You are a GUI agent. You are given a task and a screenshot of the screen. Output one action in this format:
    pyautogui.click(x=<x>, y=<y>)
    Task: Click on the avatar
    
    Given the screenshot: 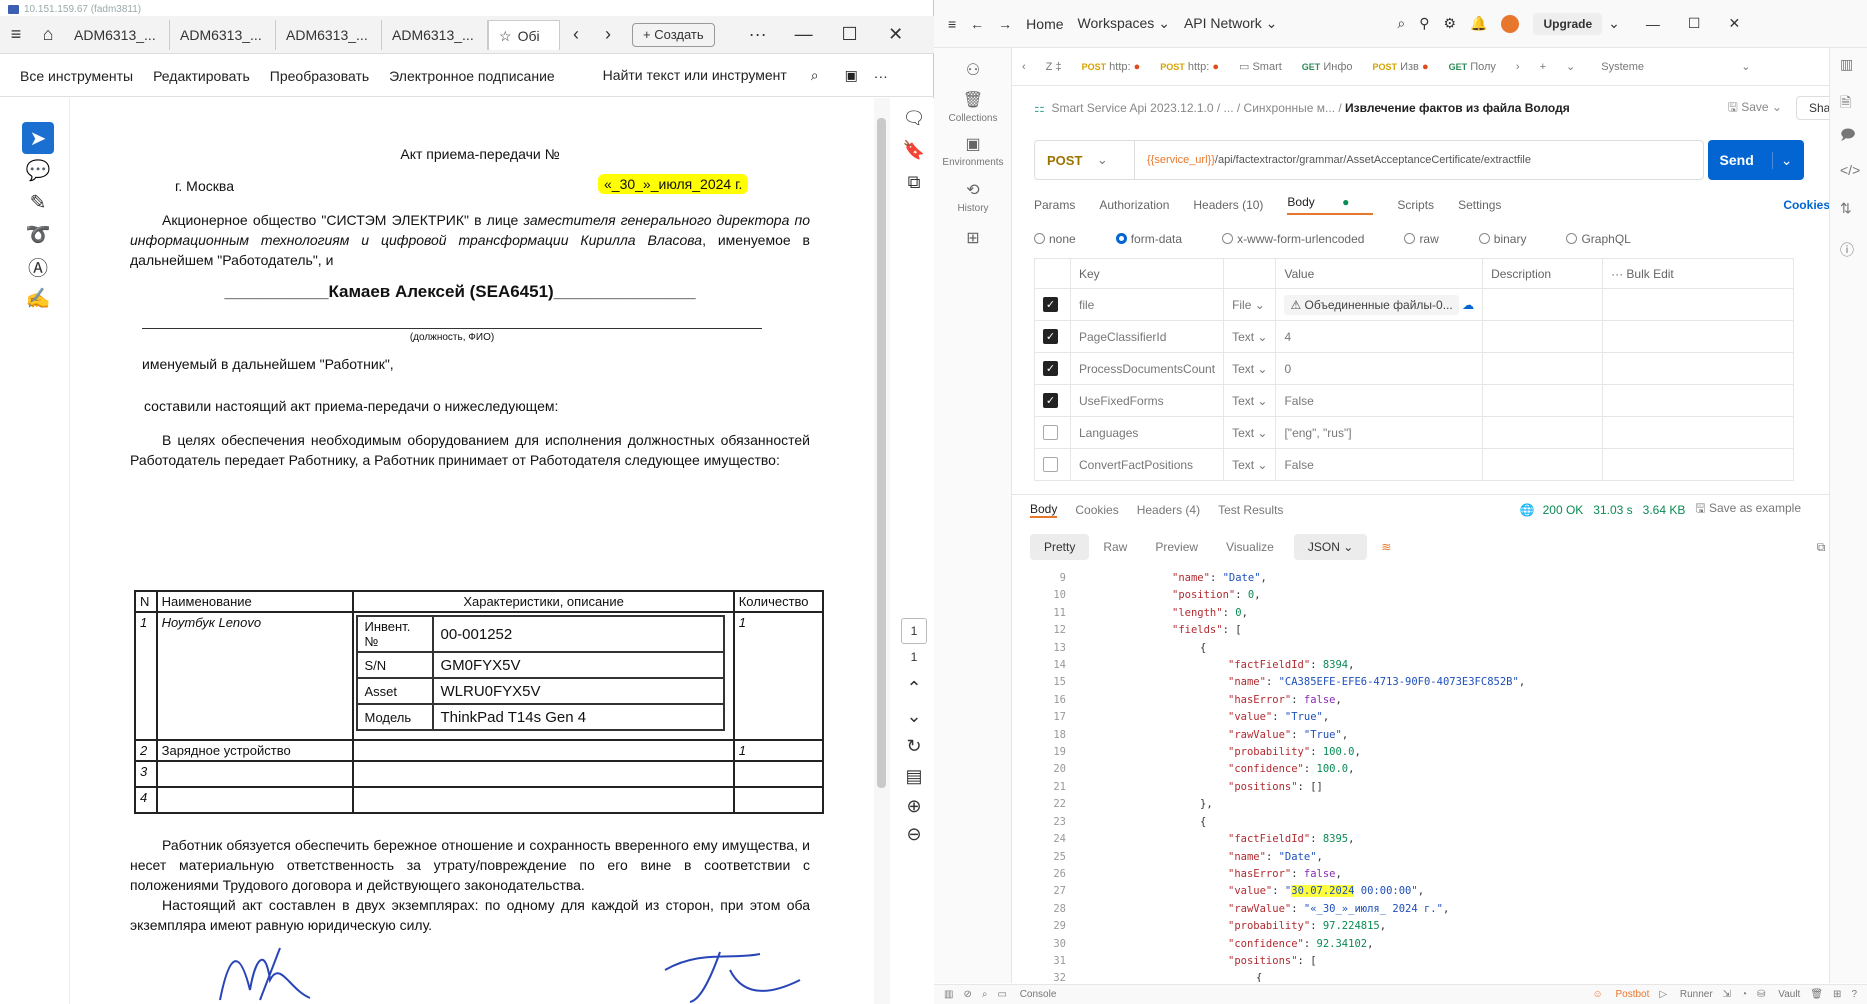 What is the action you would take?
    pyautogui.click(x=1510, y=23)
    